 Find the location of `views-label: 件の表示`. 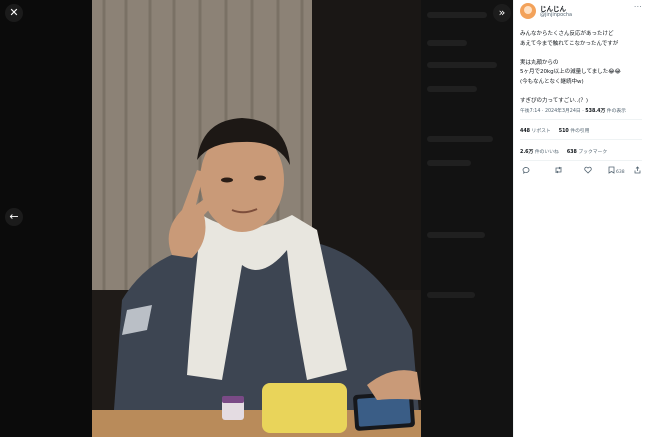

views-label: 件の表示 is located at coordinates (615, 111).